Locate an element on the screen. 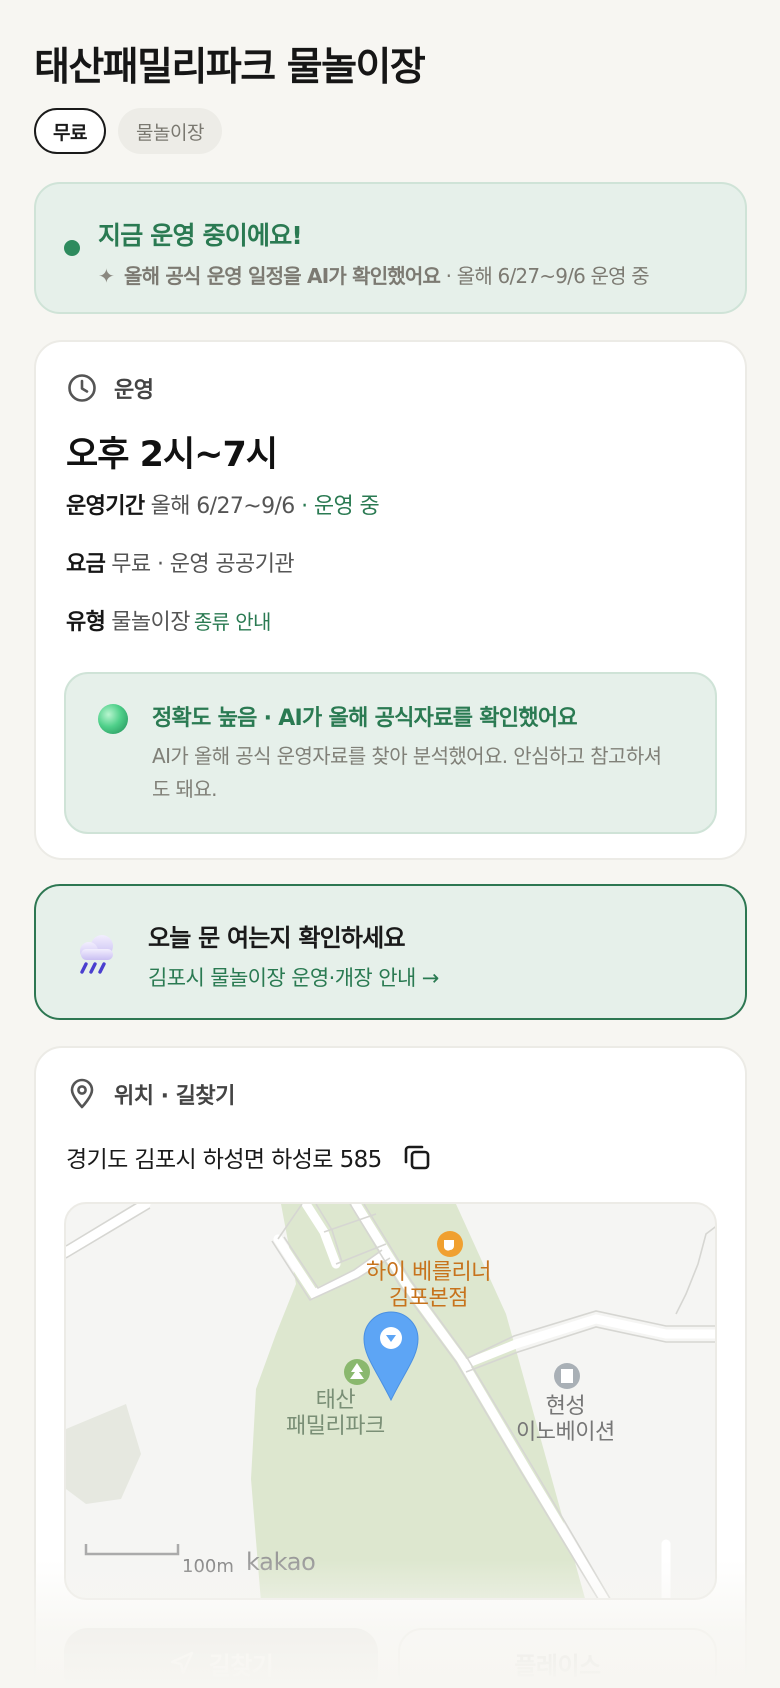  open-check-card: 오늘 문 여는지 확인하세요 김포시 물놀이장 운영·개장 안내 → is located at coordinates (390, 952).